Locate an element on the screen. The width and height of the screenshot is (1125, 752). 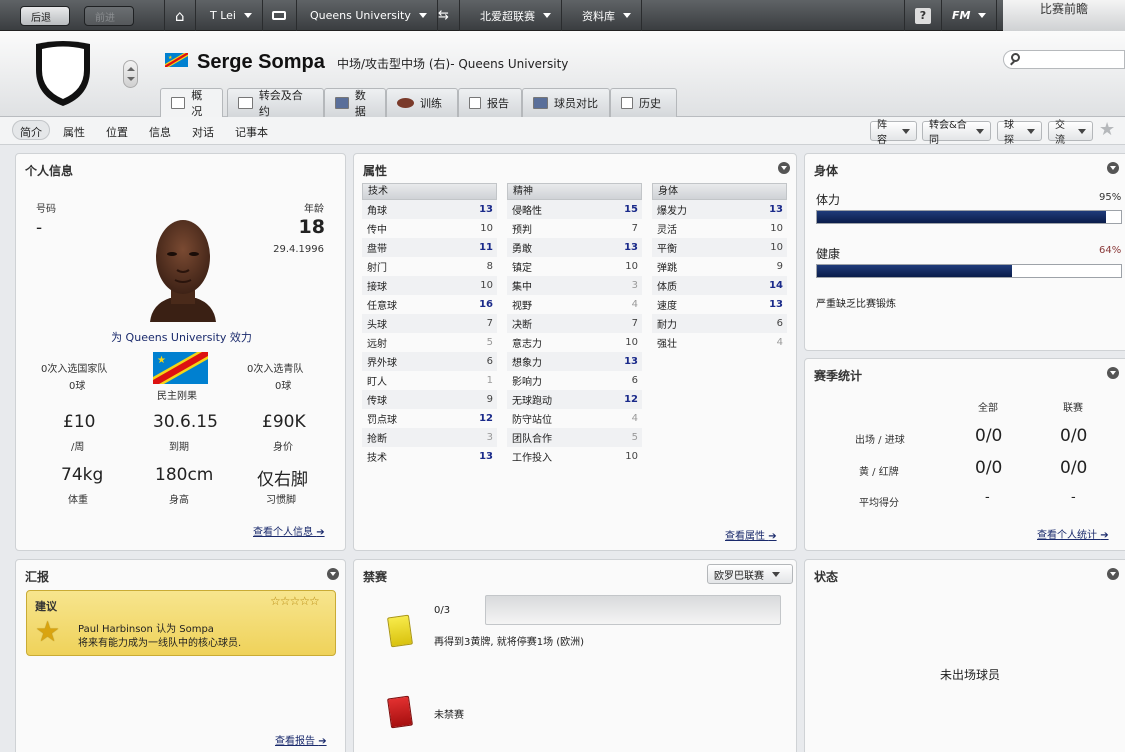
attribute-row: 角球 13 is located at coordinates (429, 209).